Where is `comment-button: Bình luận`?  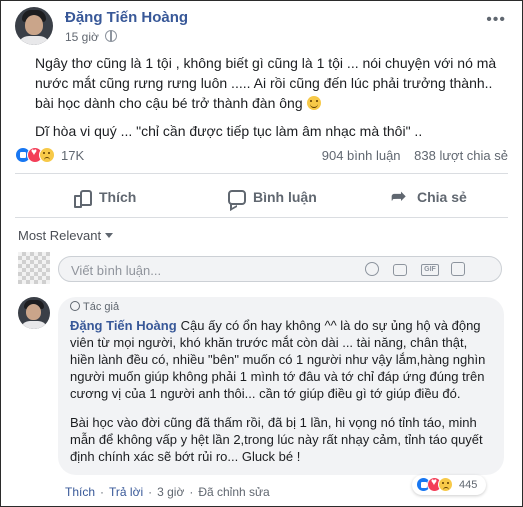
comment-button: Bình luận is located at coordinates (272, 197).